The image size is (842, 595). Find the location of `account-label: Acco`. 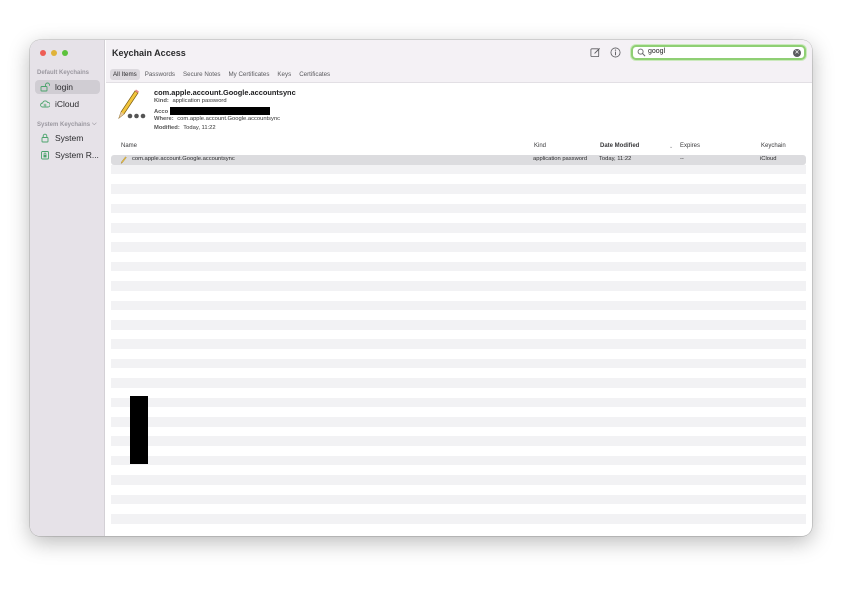

account-label: Acco is located at coordinates (161, 111).